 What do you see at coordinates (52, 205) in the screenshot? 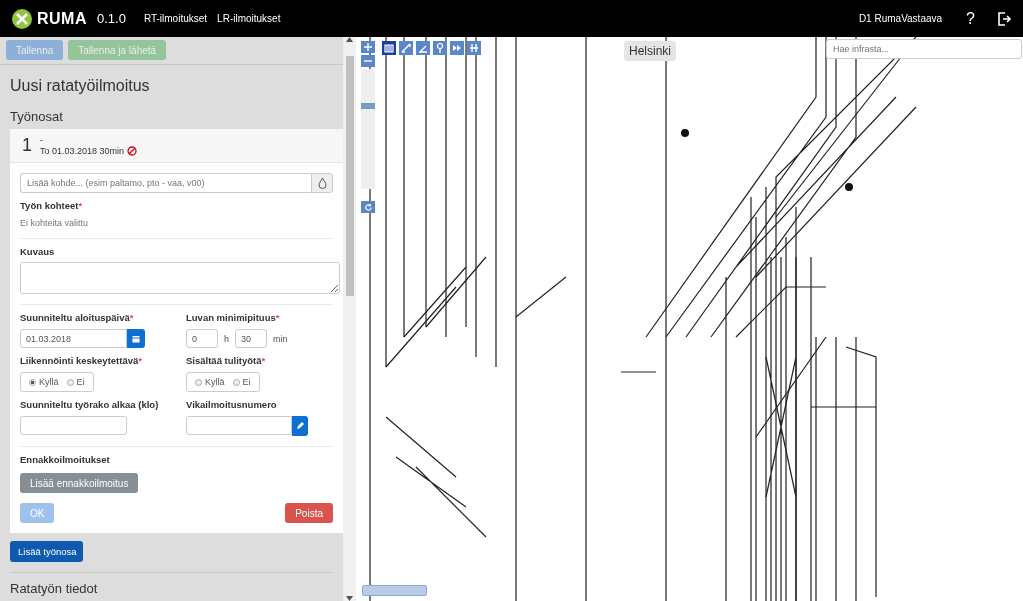
I see `field-label: Työn kohteet*` at bounding box center [52, 205].